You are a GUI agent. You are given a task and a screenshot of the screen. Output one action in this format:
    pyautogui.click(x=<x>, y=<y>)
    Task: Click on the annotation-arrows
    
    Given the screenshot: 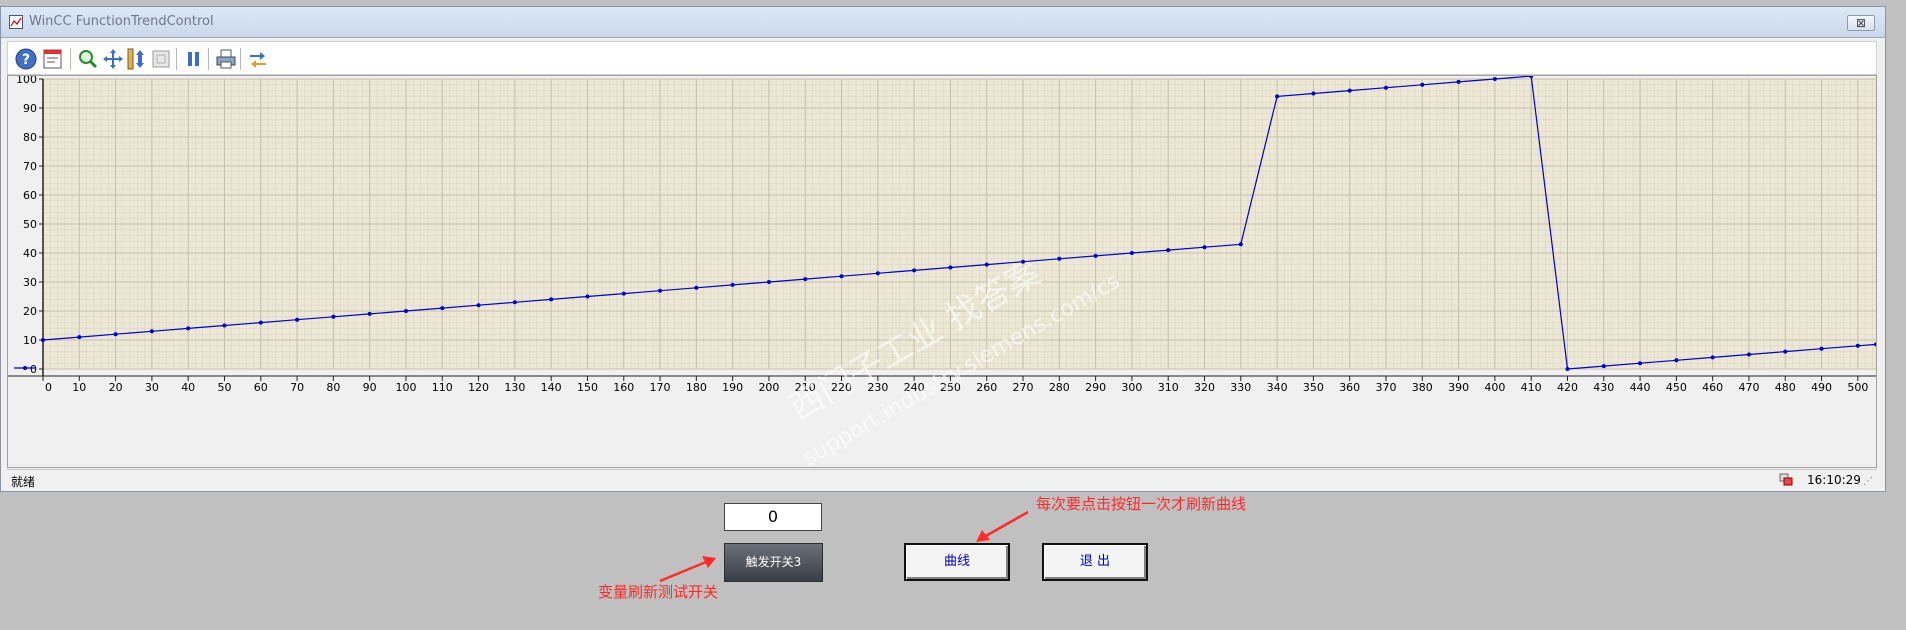 What is the action you would take?
    pyautogui.click(x=844, y=546)
    